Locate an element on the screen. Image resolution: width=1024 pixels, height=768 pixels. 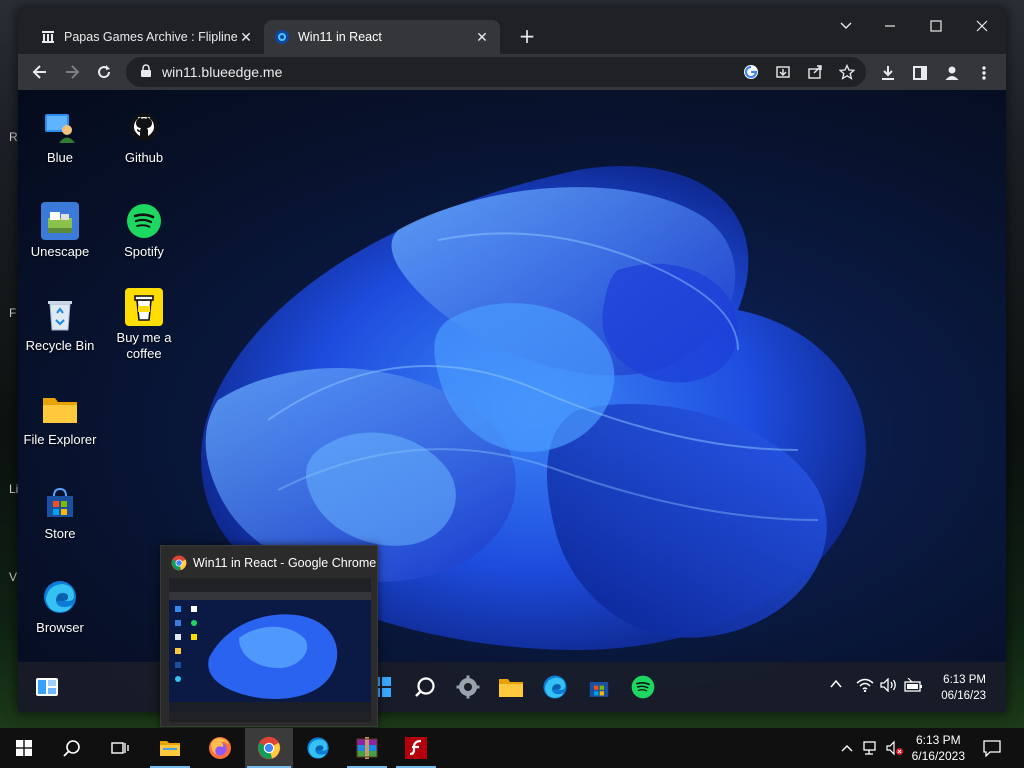
network-icon is located at coordinates (871, 748).